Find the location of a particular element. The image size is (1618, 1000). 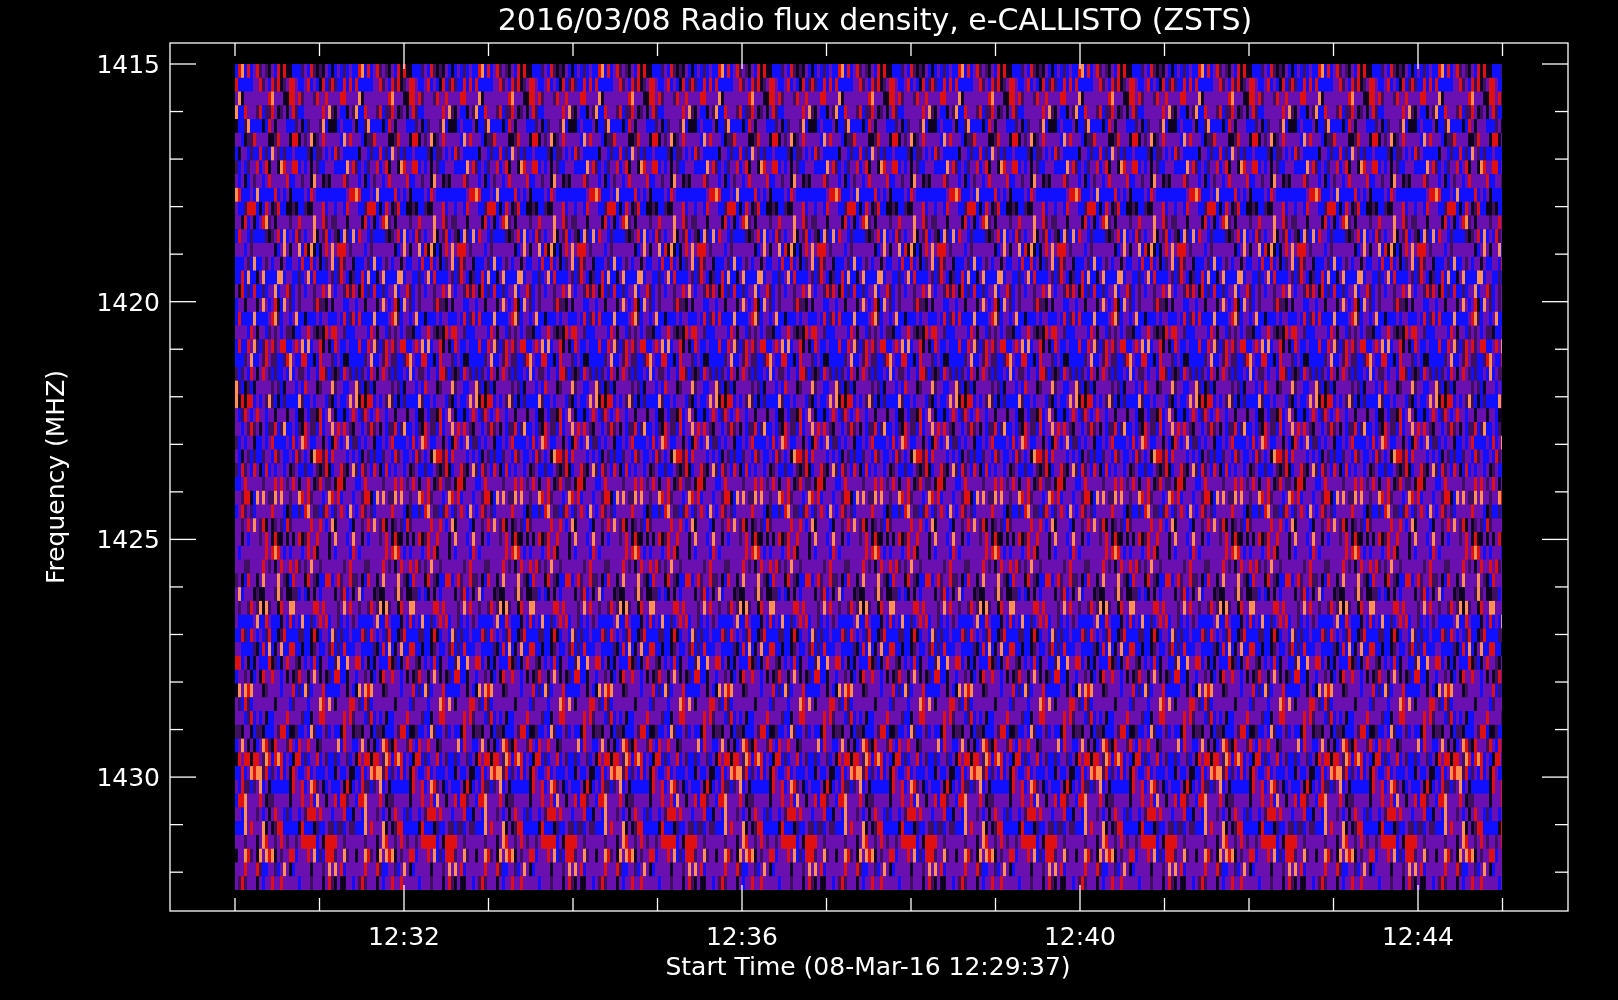

y-tick-label: 1420 is located at coordinates (128, 302).